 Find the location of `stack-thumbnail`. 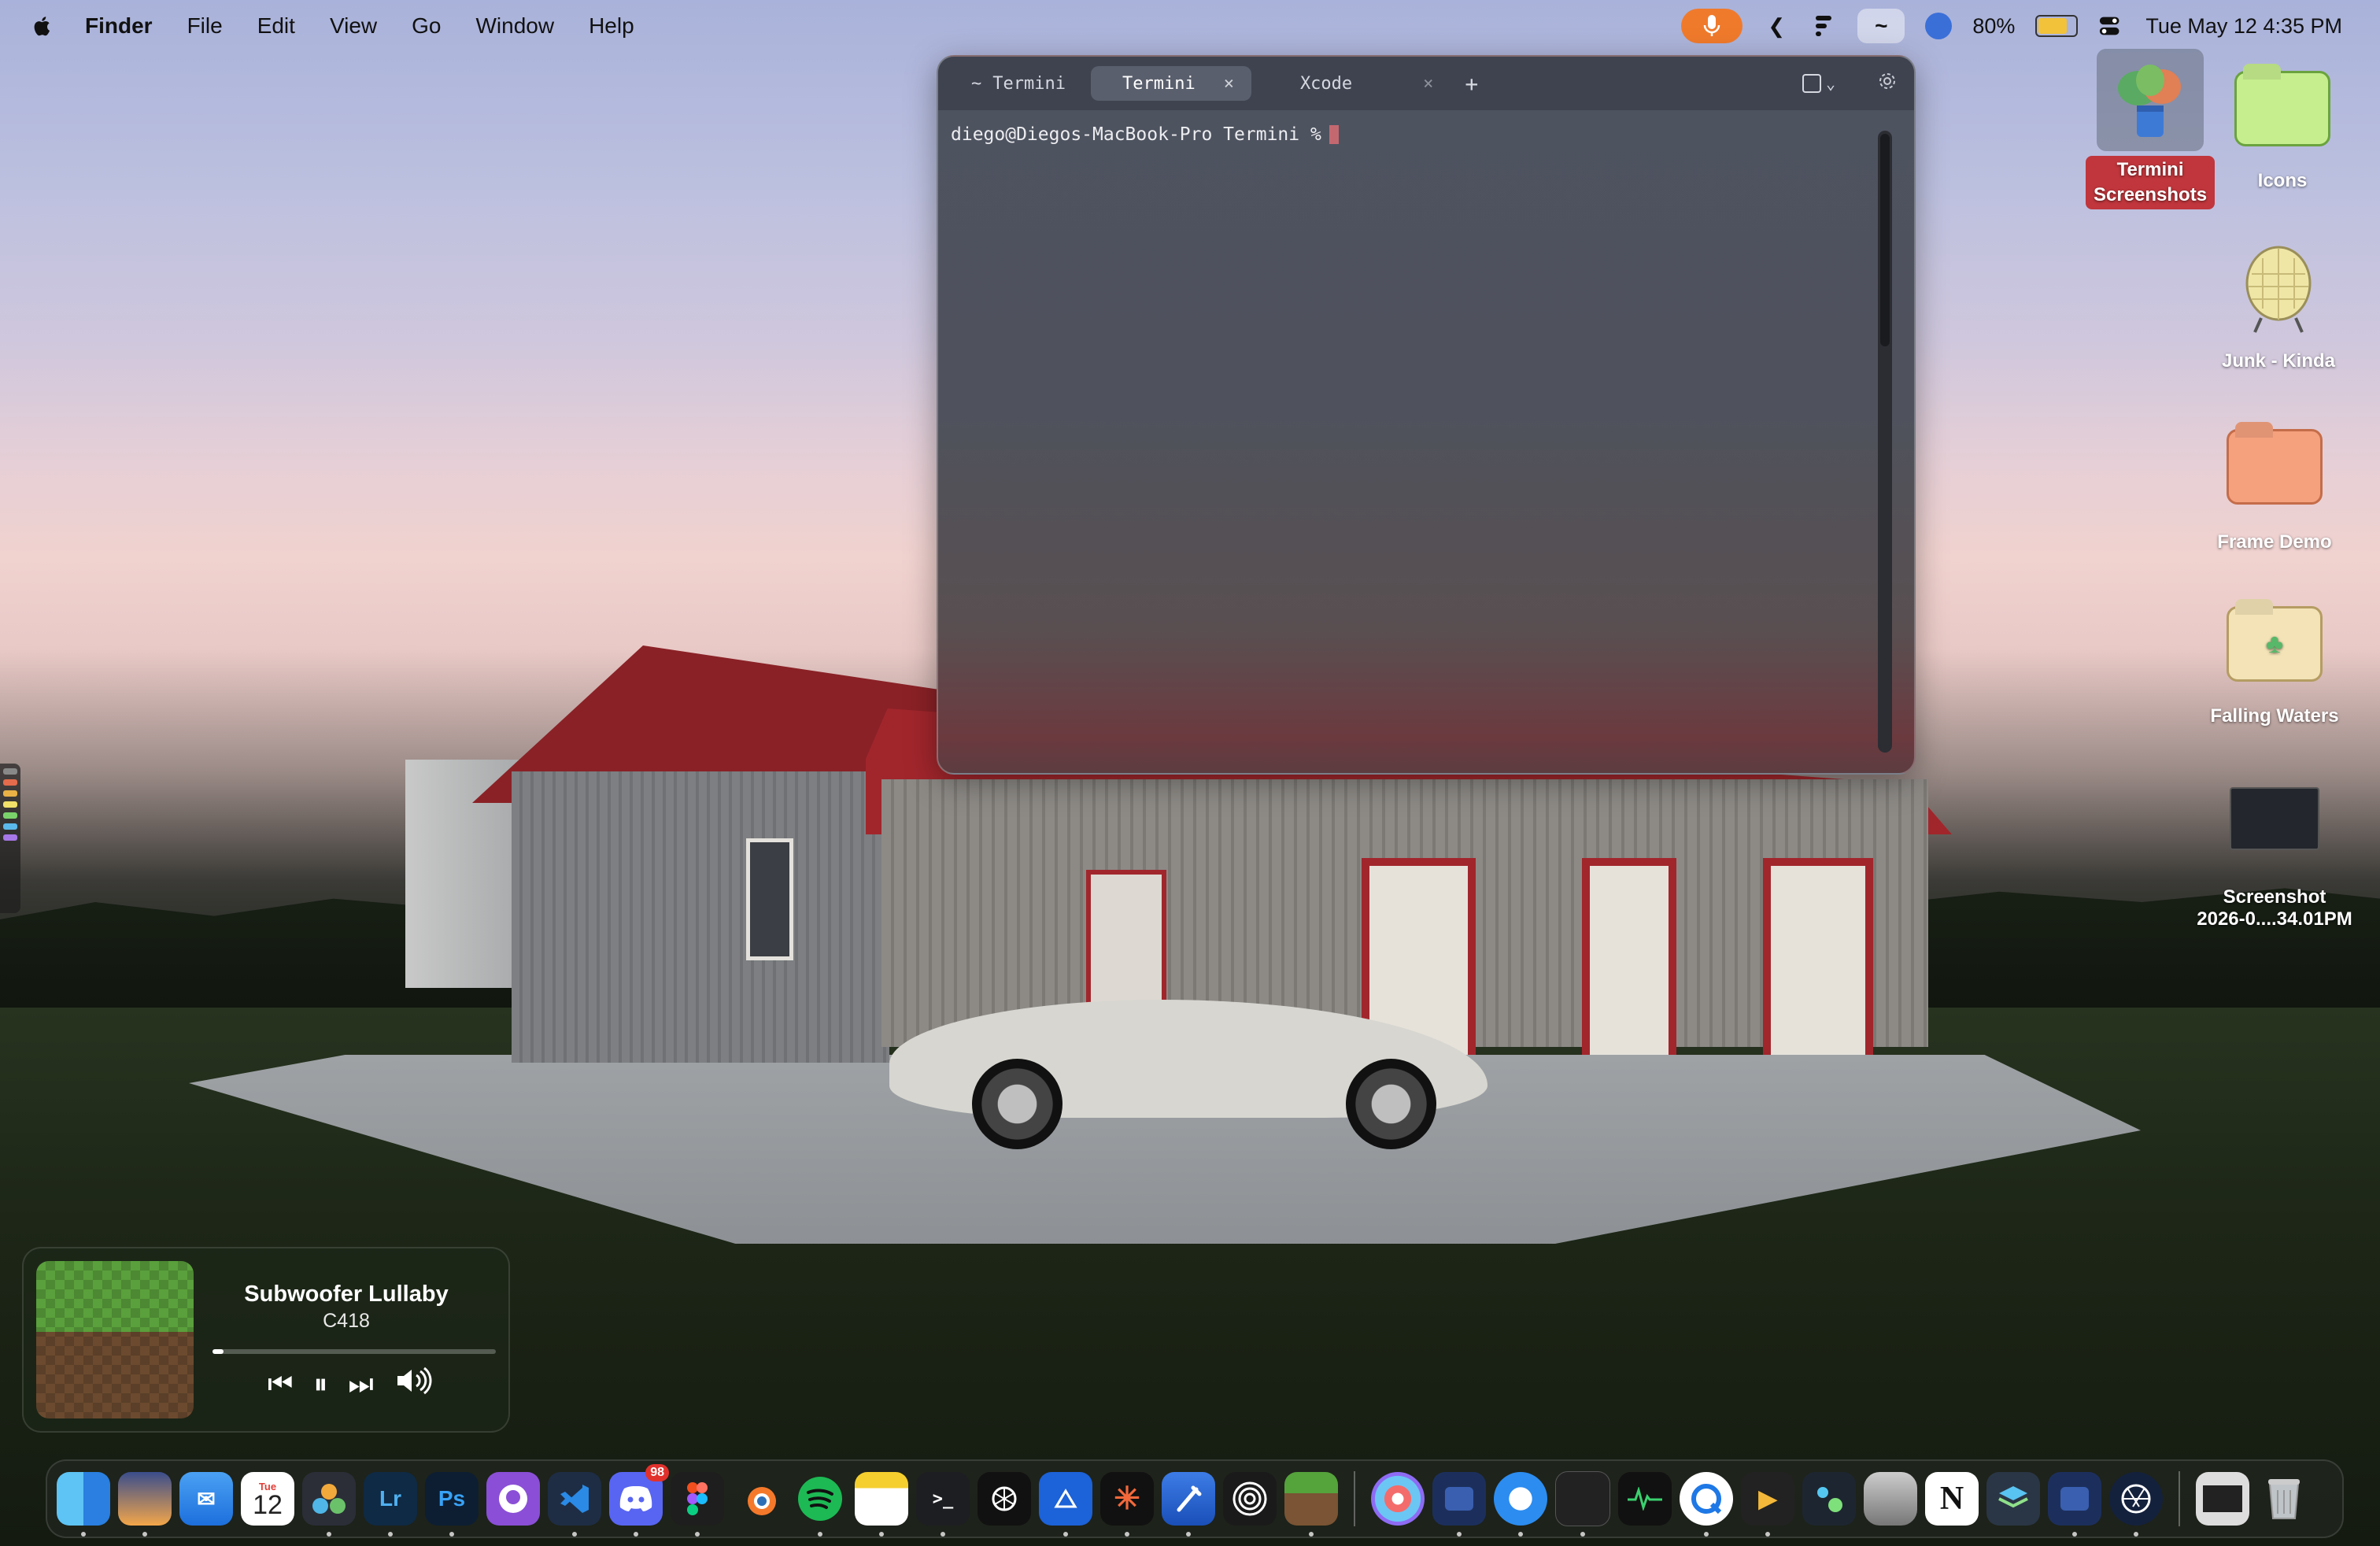

stack-thumbnail is located at coordinates (2222, 1498).